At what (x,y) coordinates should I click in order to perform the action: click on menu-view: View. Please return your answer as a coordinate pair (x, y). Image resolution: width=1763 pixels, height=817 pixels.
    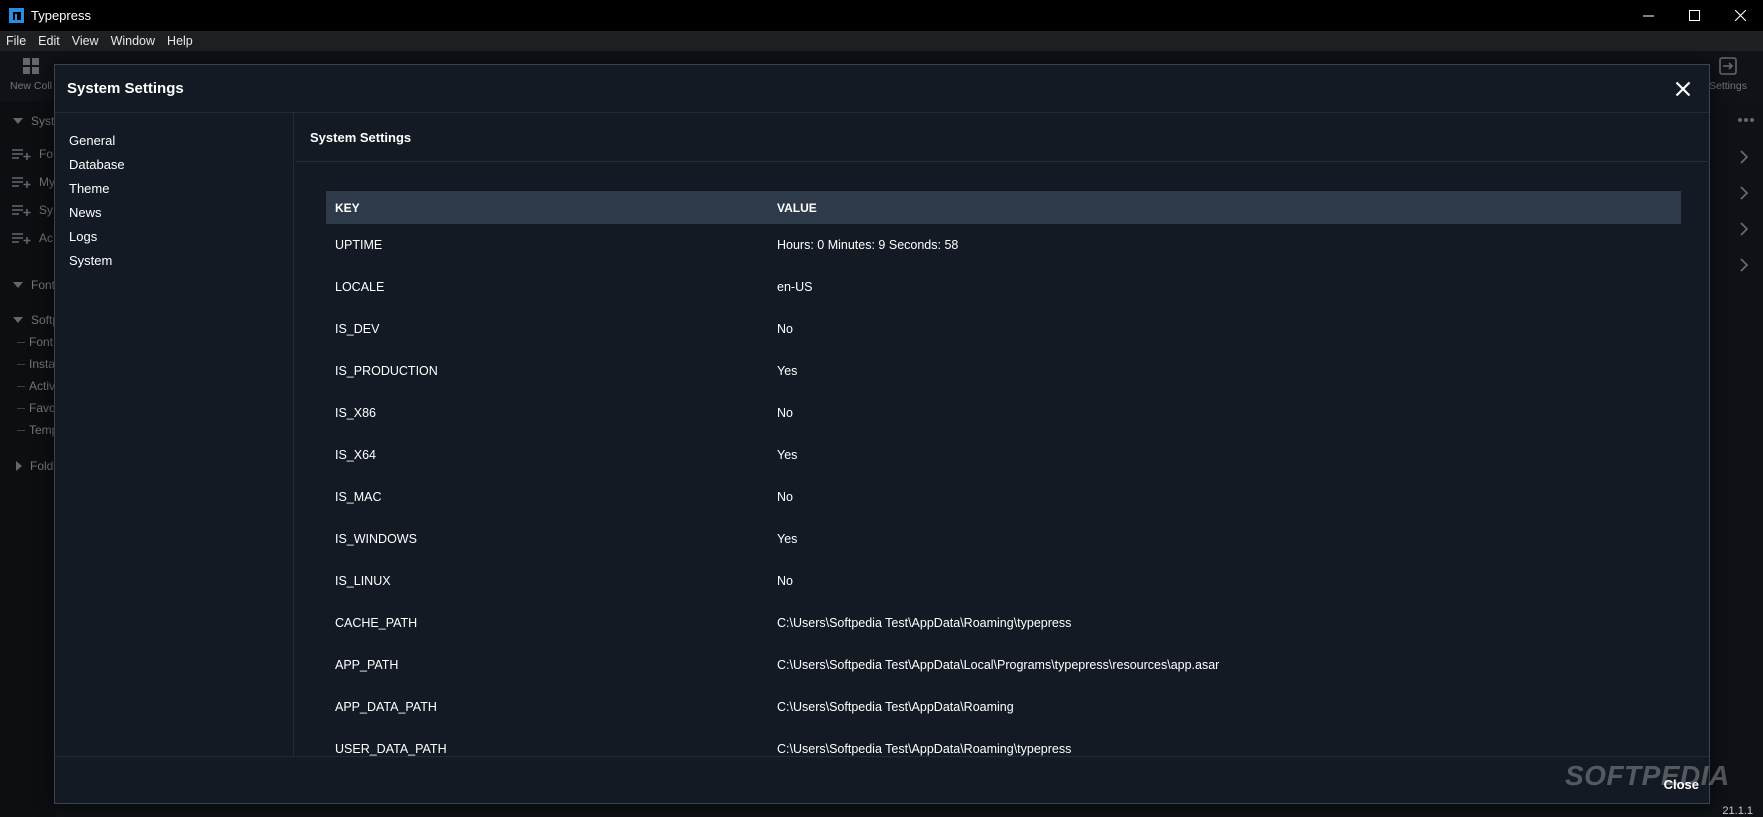
    Looking at the image, I should click on (85, 41).